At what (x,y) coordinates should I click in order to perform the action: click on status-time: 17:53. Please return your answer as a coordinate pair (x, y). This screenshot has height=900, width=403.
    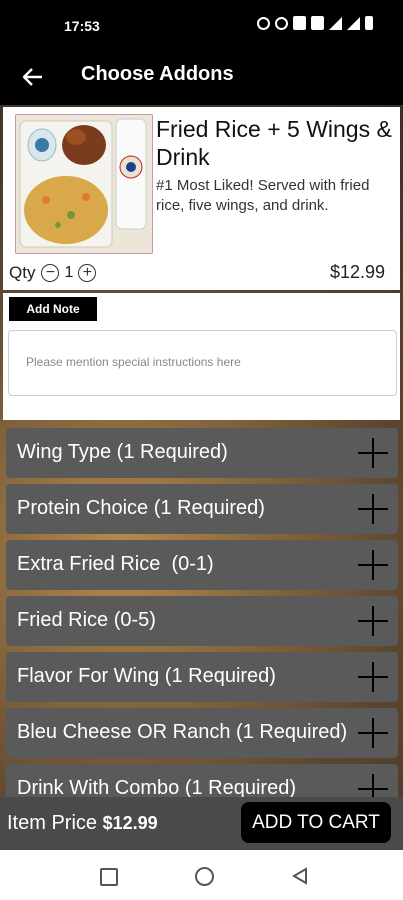
    Looking at the image, I should click on (82, 26).